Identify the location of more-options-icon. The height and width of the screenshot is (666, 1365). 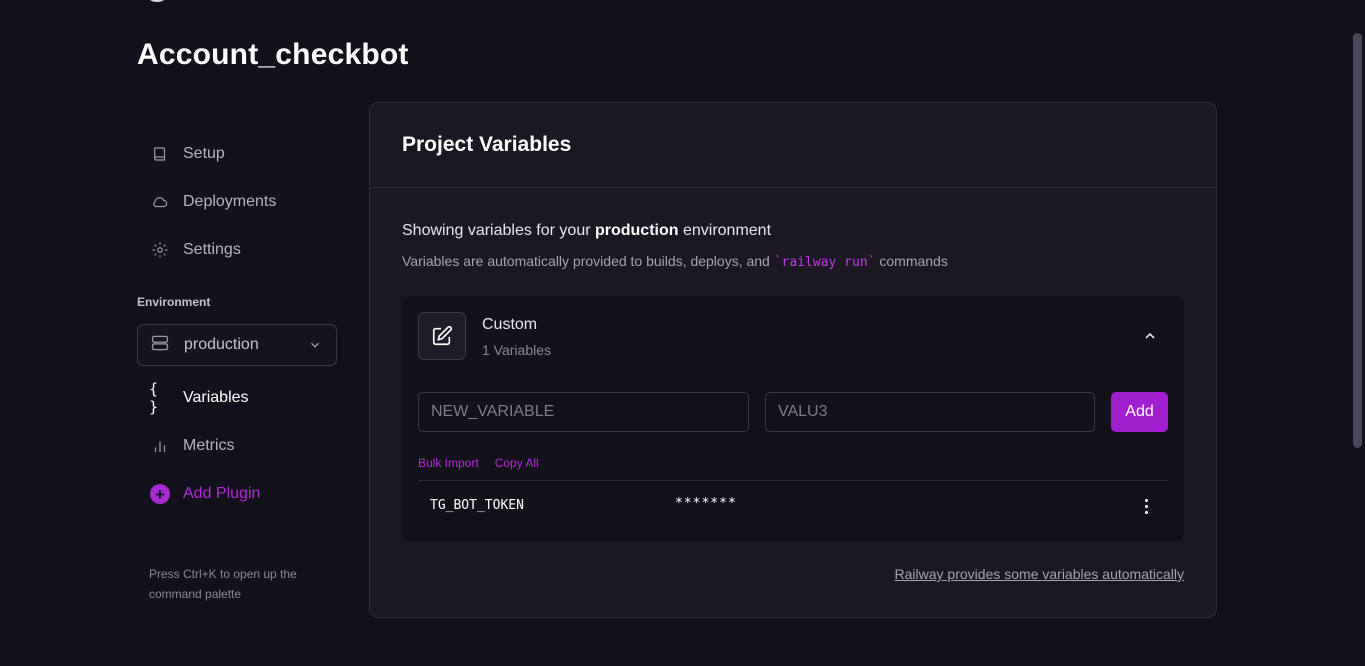
(1146, 506).